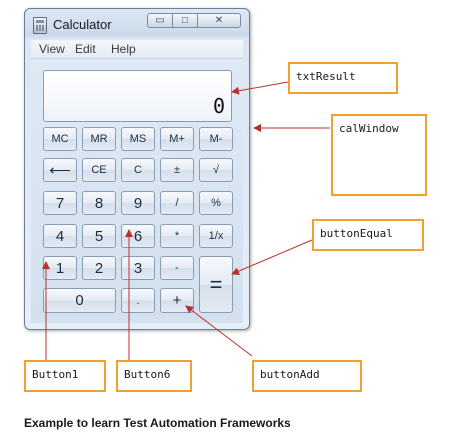  Describe the element at coordinates (307, 376) in the screenshot. I see `annotation-buttonadd: buttonAdd` at that location.